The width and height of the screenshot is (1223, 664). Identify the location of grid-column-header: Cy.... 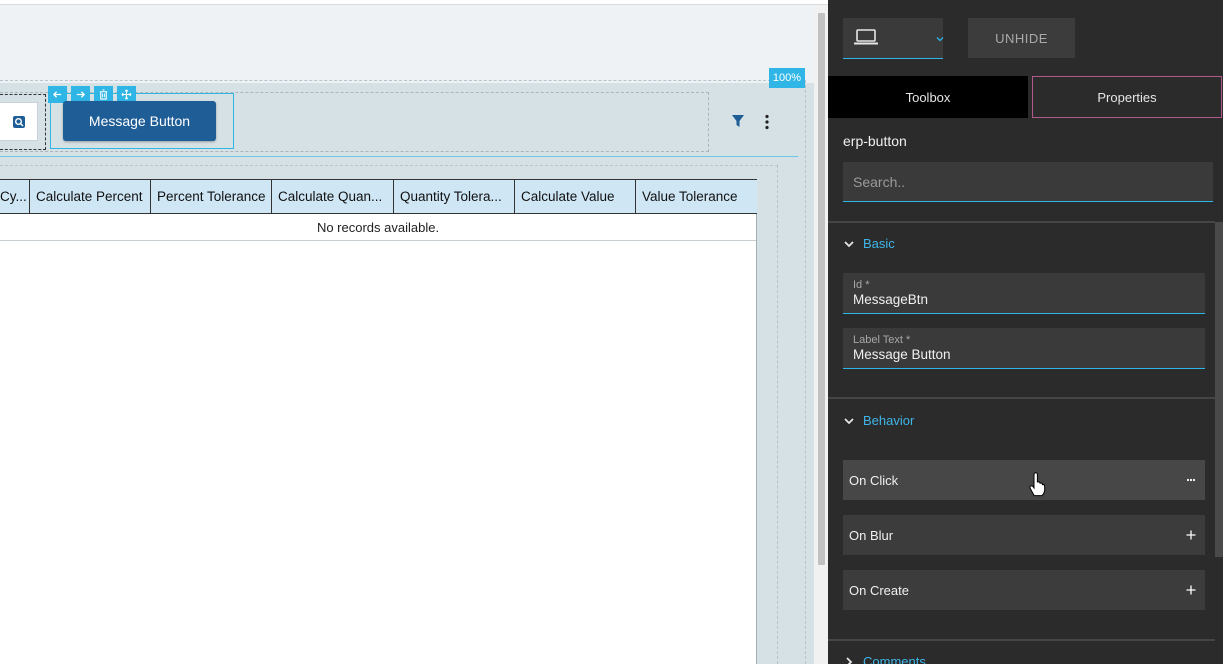
(15, 196).